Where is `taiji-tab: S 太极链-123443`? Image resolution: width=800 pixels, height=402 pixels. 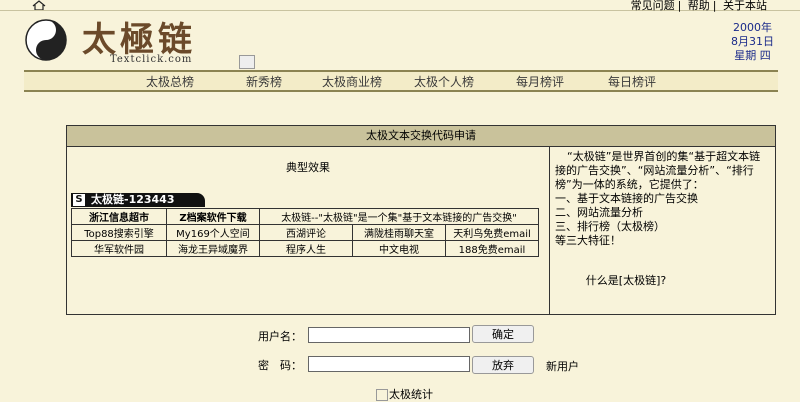 taiji-tab: S 太极链-123443 is located at coordinates (138, 200).